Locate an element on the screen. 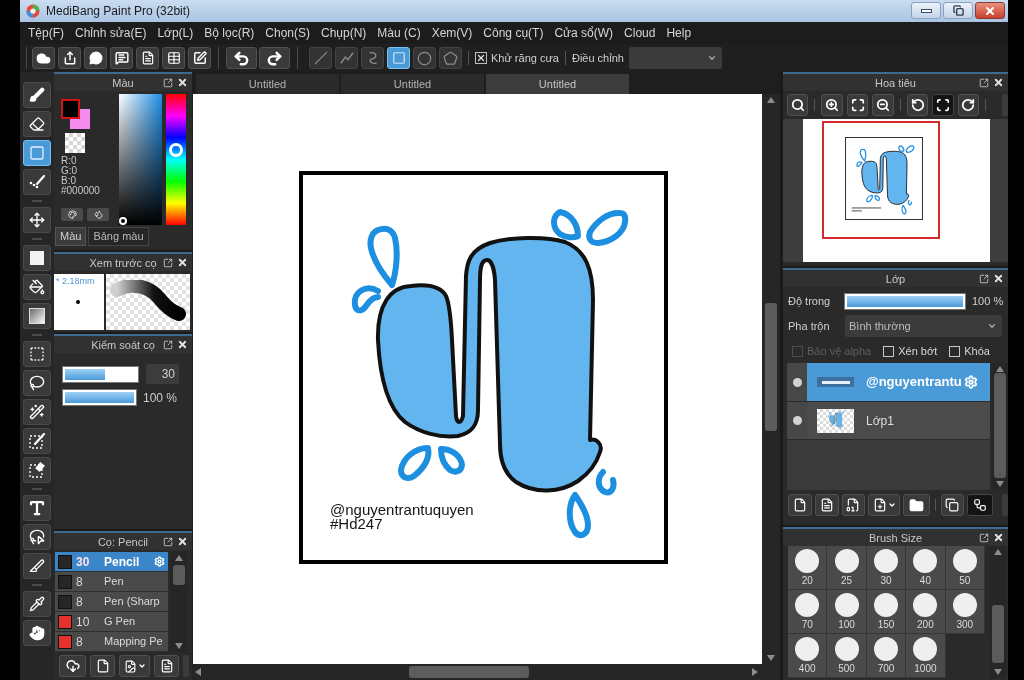  brush-item: 10 G Pen is located at coordinates (111, 622).